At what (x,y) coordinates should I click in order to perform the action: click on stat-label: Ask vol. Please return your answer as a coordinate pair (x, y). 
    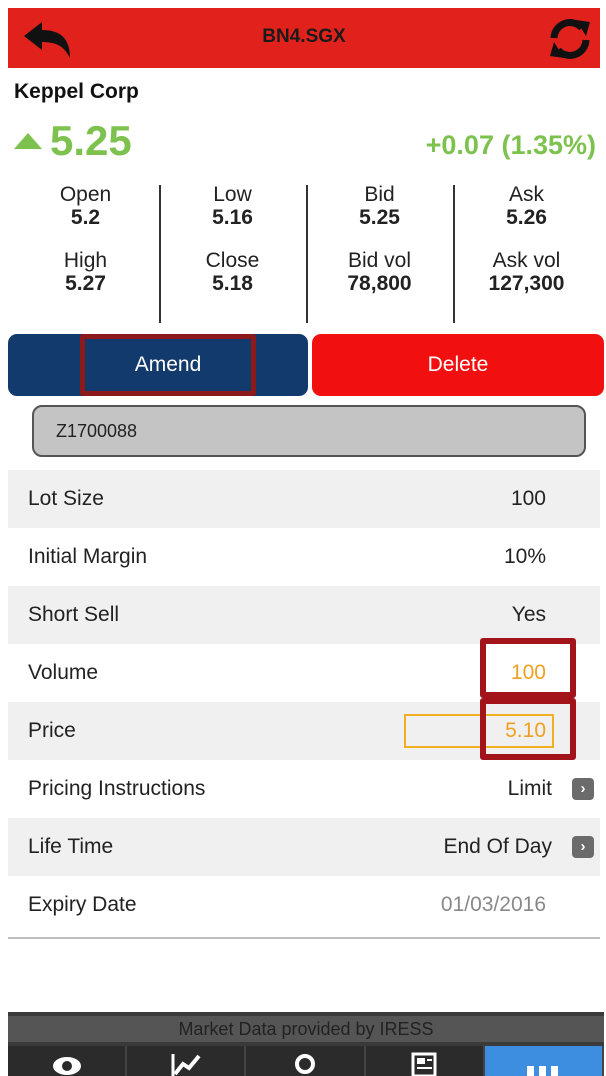
    Looking at the image, I should click on (526, 260).